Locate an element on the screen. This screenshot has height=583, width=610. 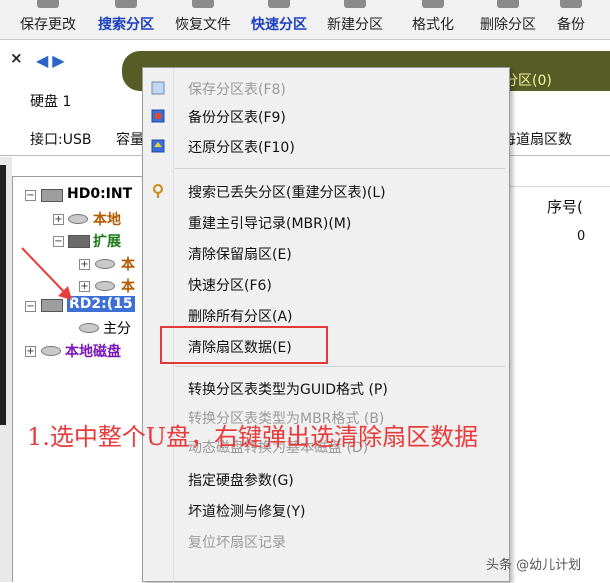
quick-partition-icon is located at coordinates (279, 4).